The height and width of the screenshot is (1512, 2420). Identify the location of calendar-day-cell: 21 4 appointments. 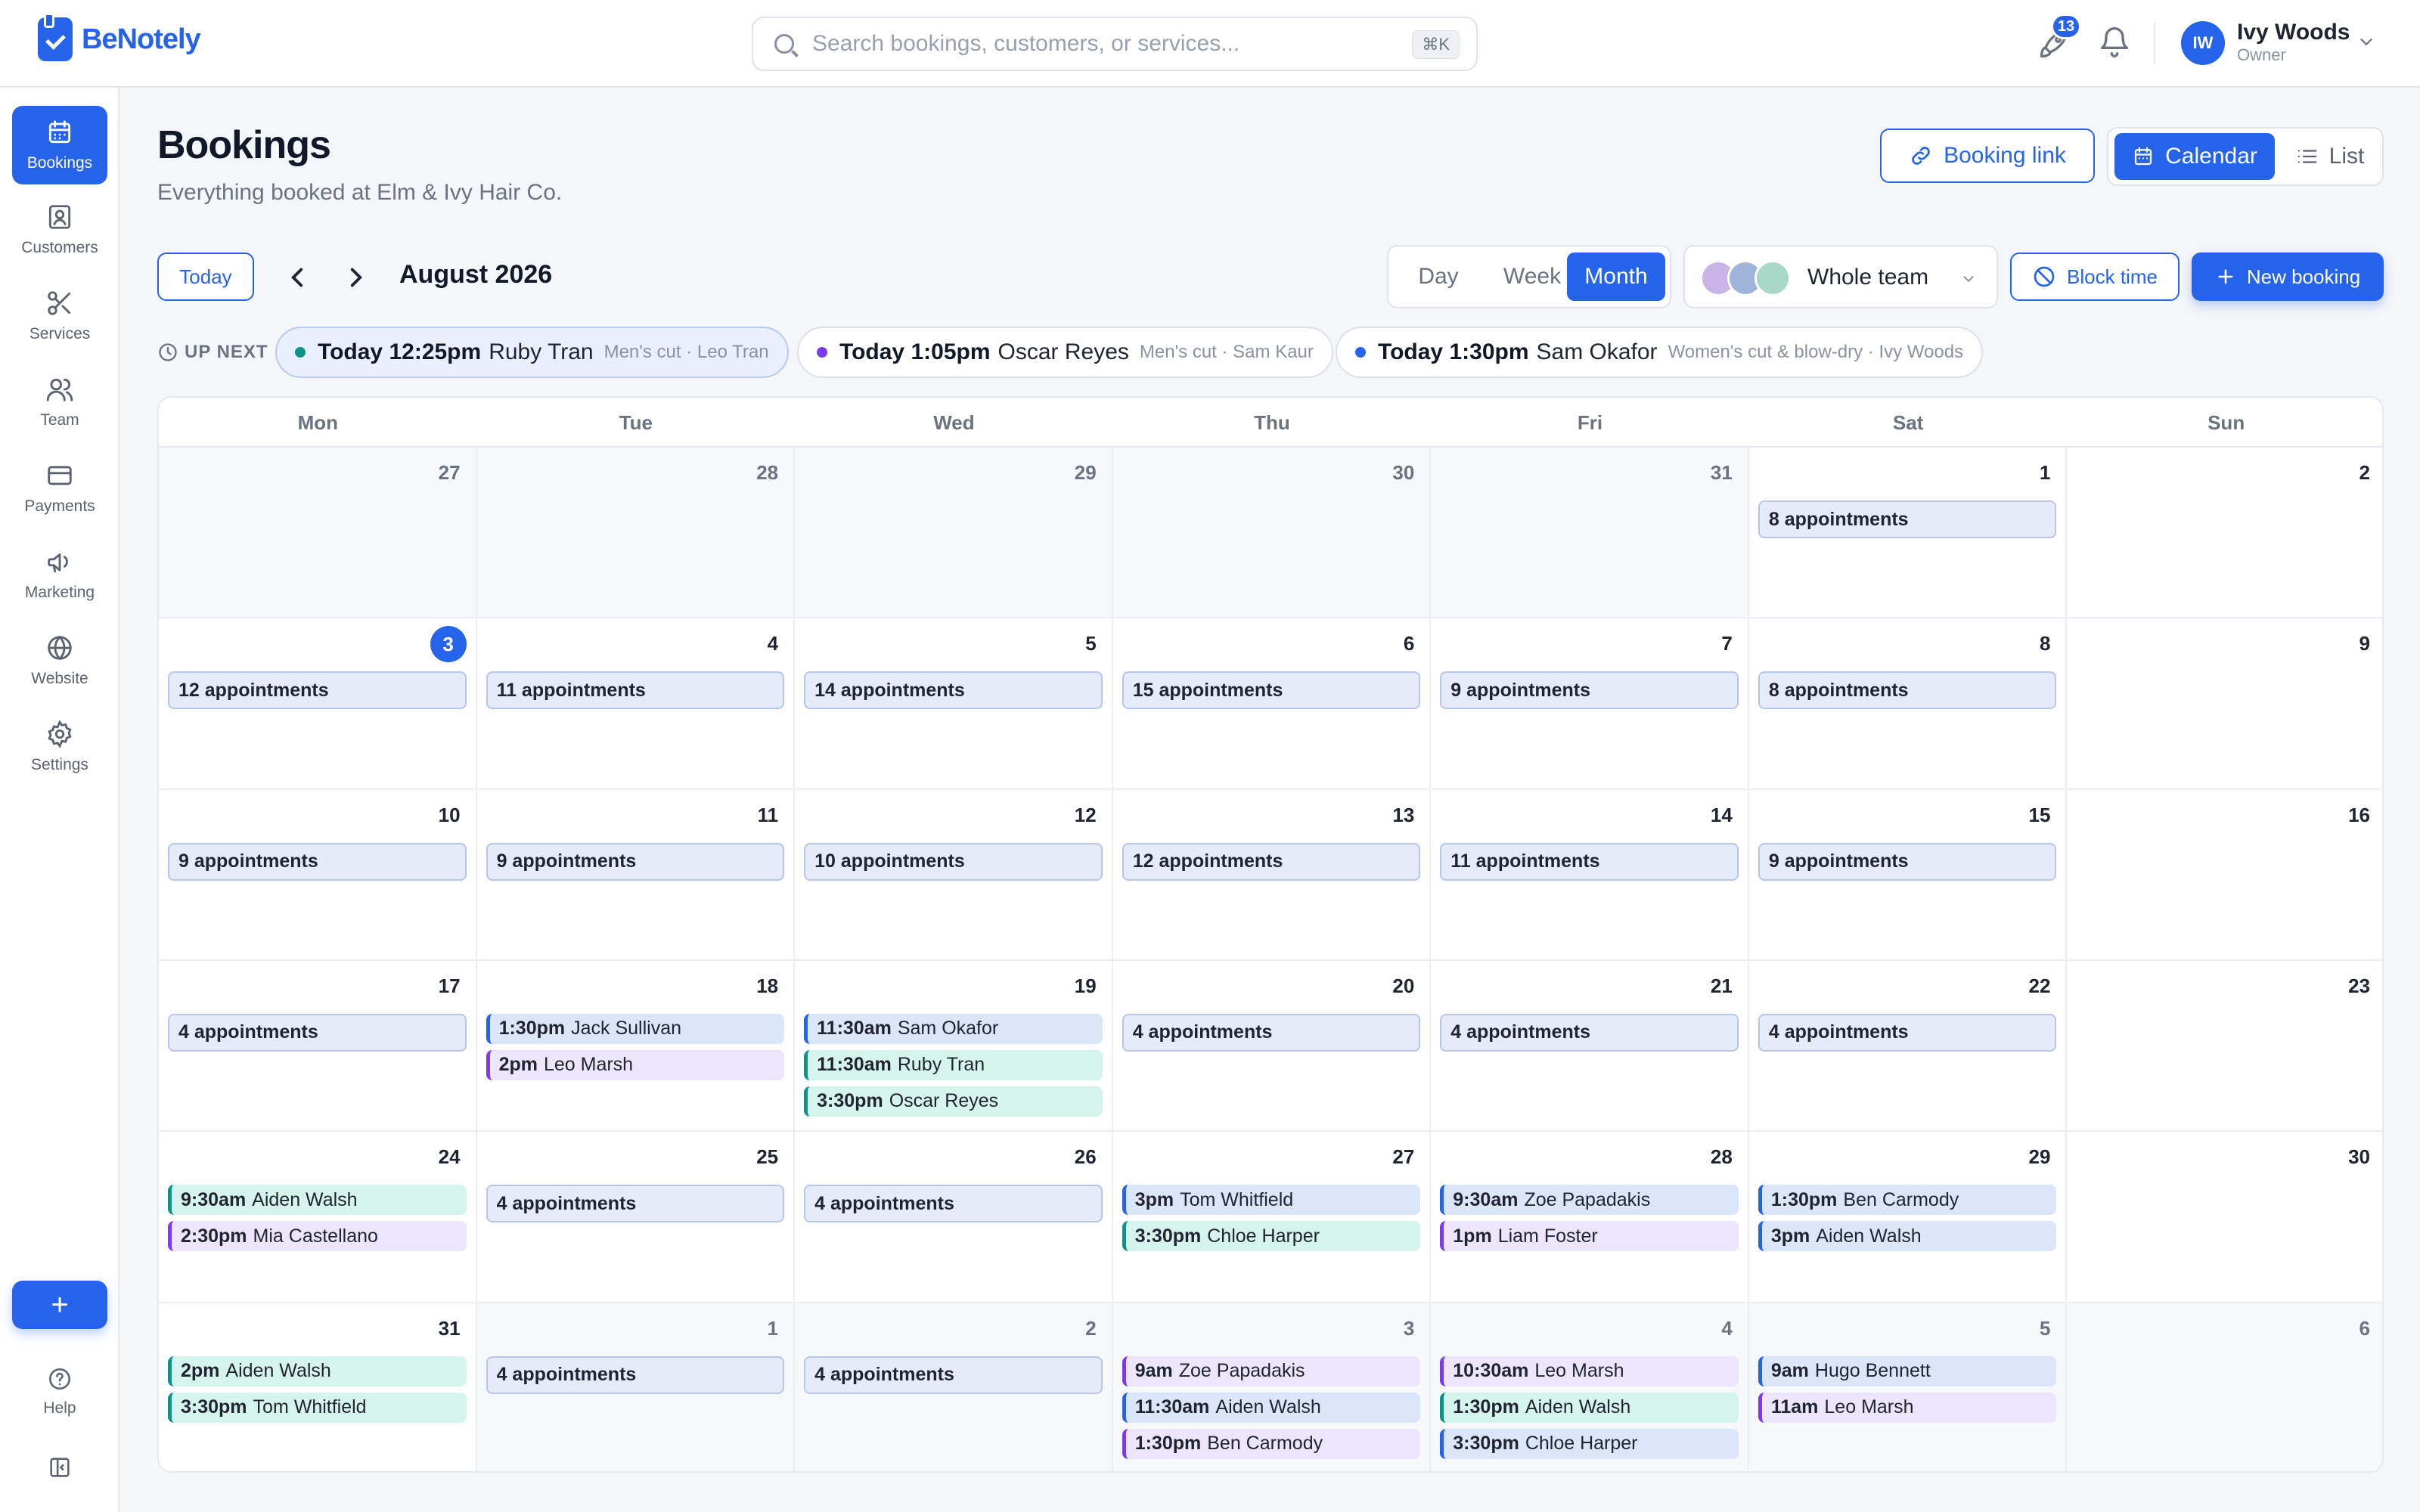
(1590, 1046).